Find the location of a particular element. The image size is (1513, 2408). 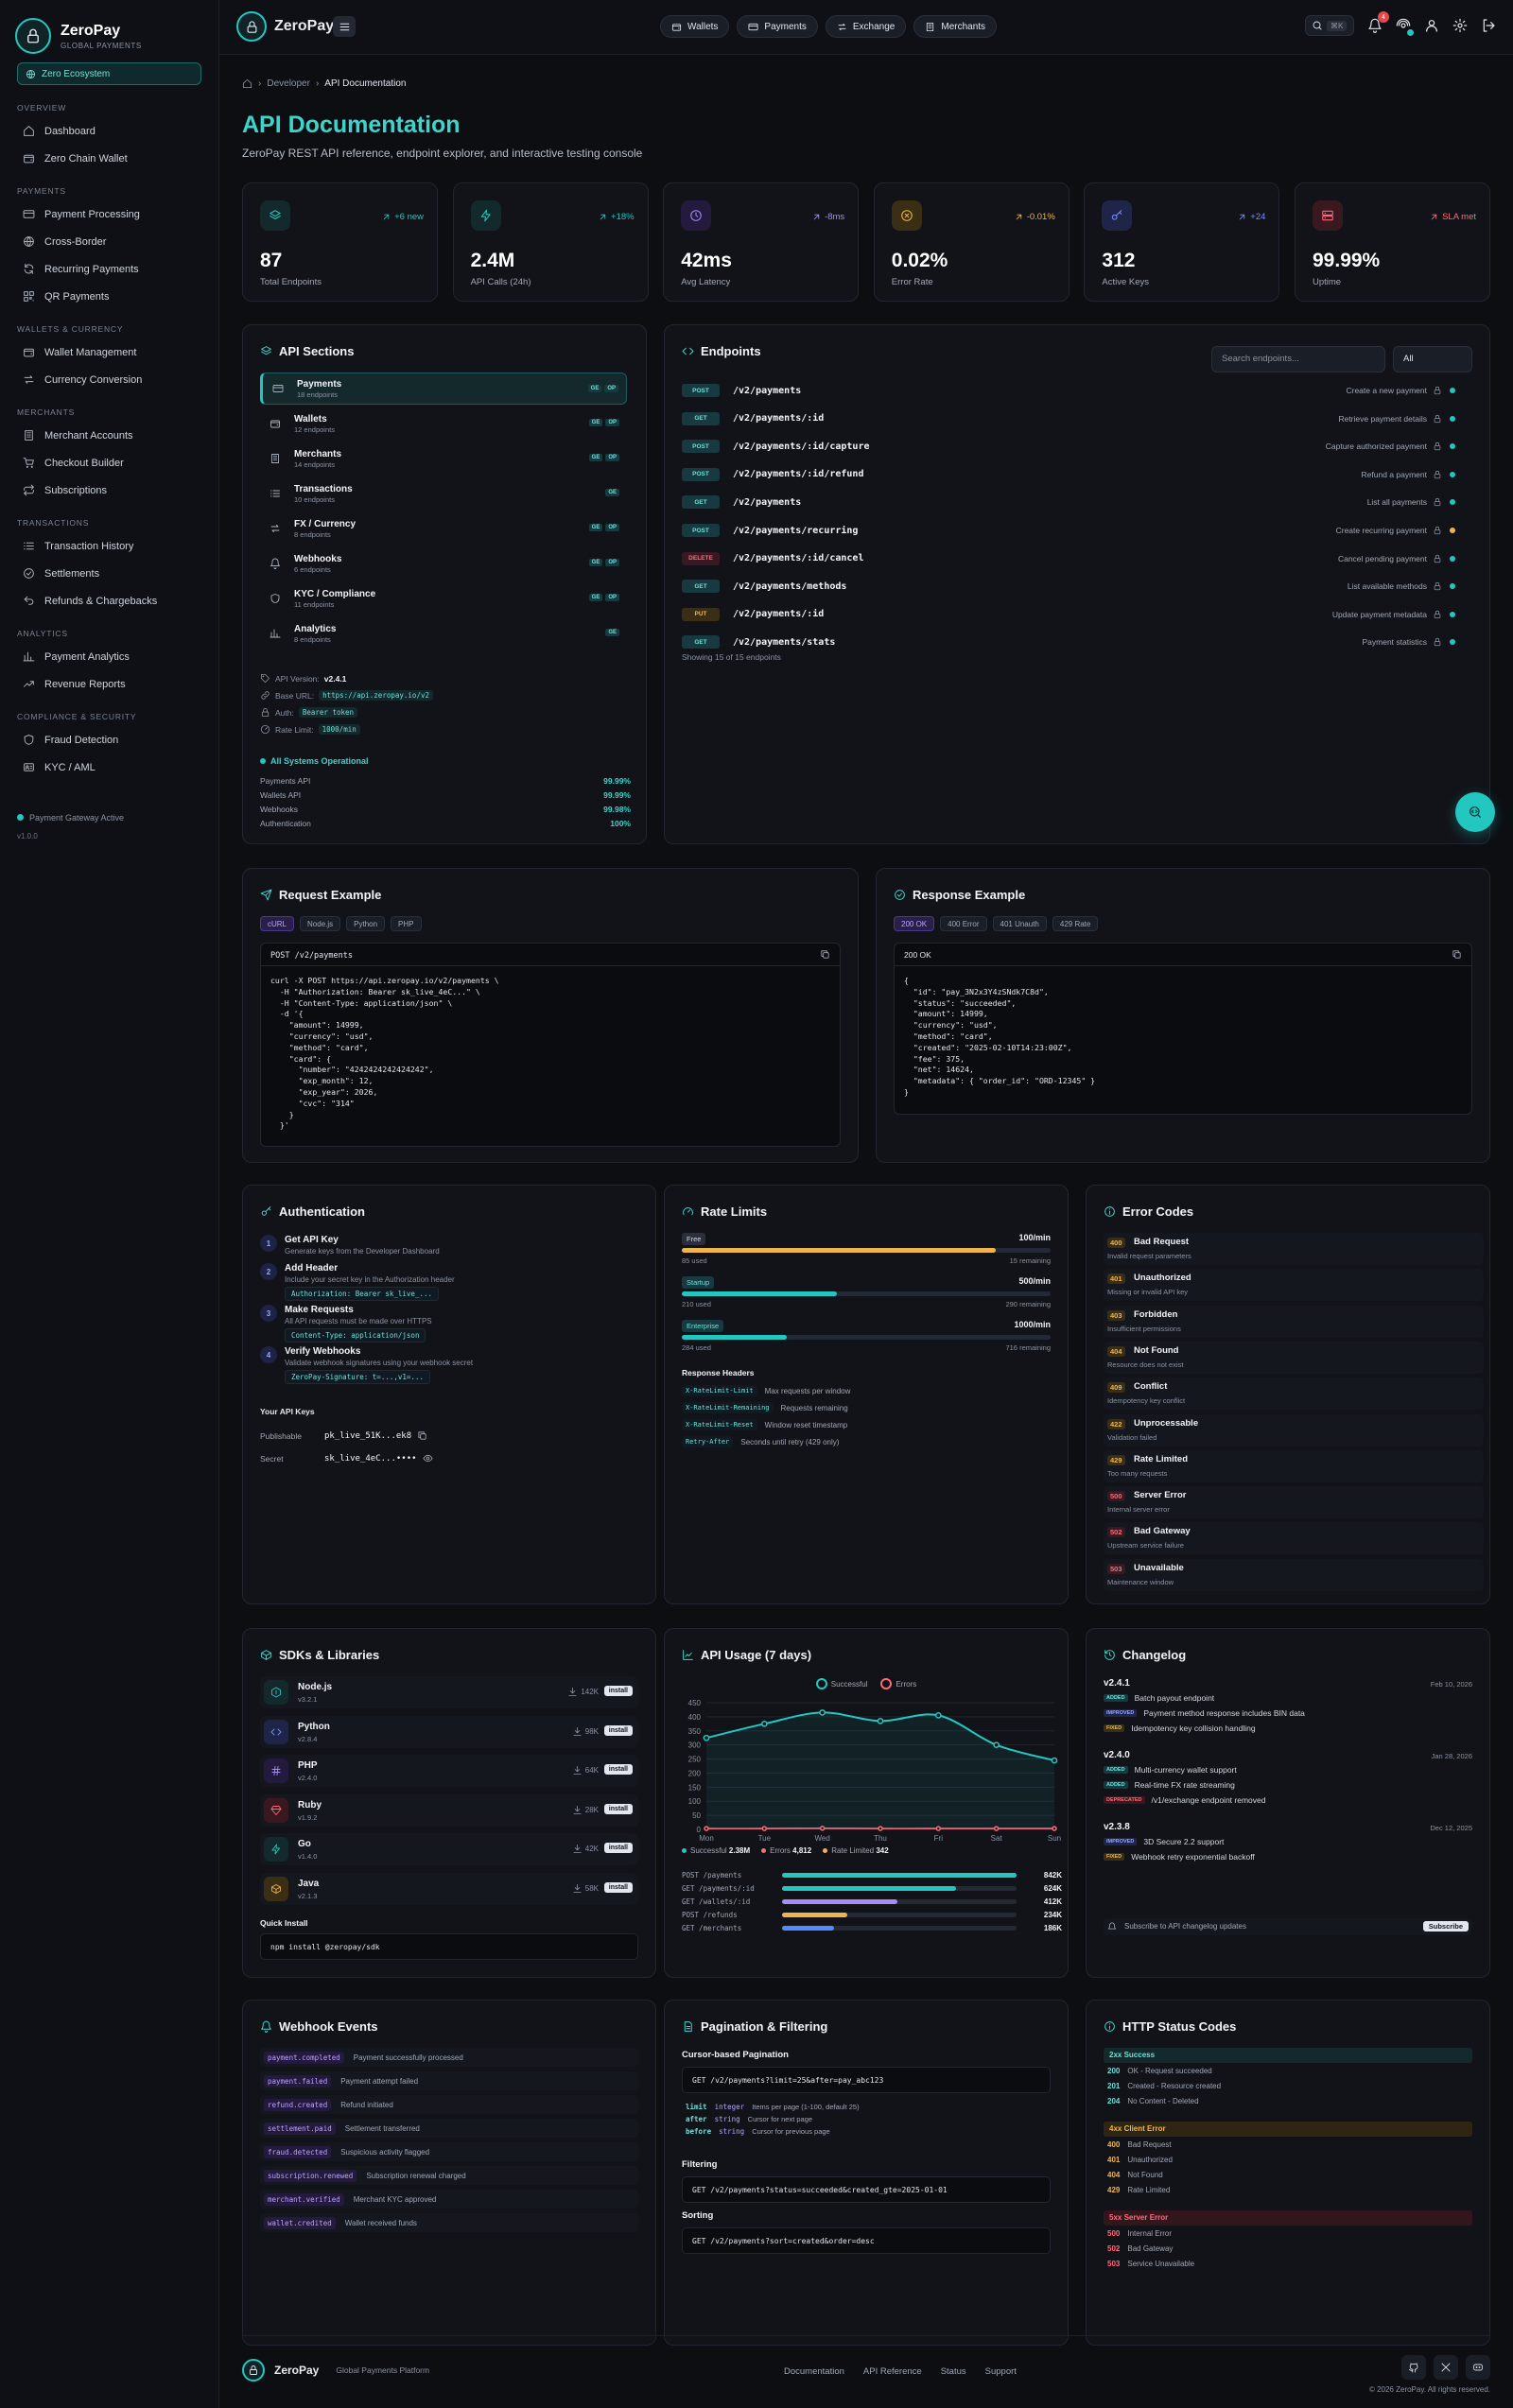

sidebar-item-zero-chain-wallet: Zero Chain Wallet is located at coordinates (109, 158).